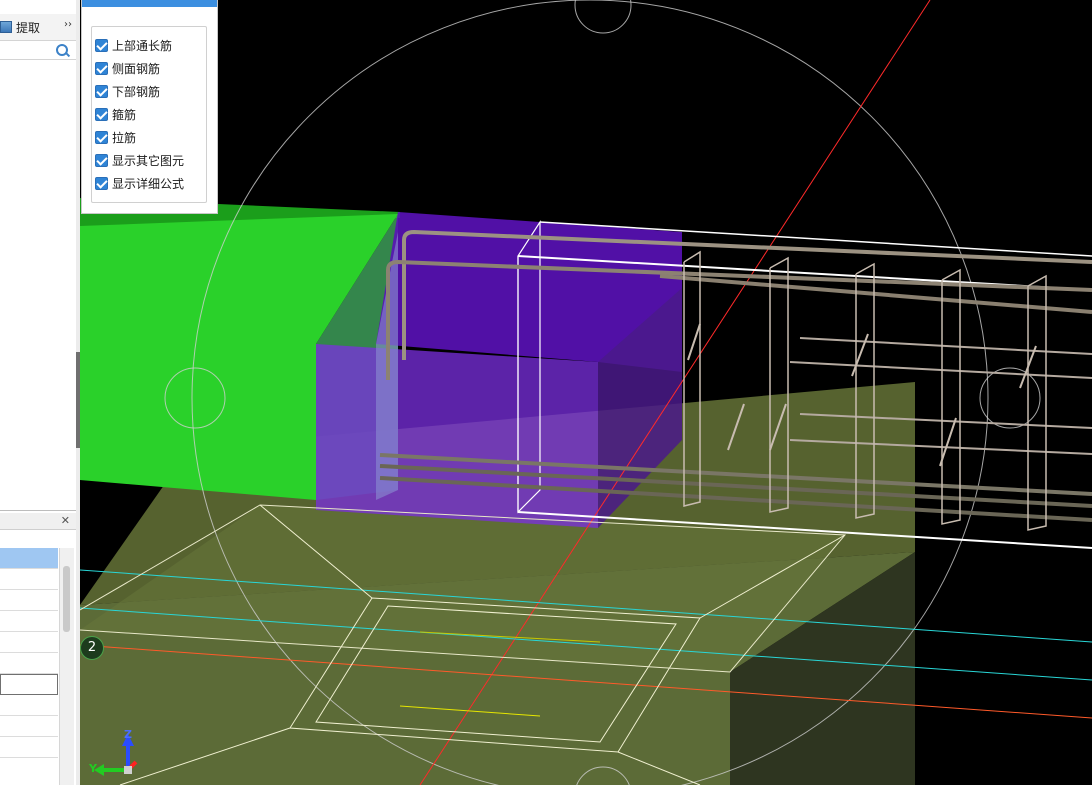 The width and height of the screenshot is (1092, 785). I want to click on layer-checkbox-1: 侧面钢筋, so click(127, 68).